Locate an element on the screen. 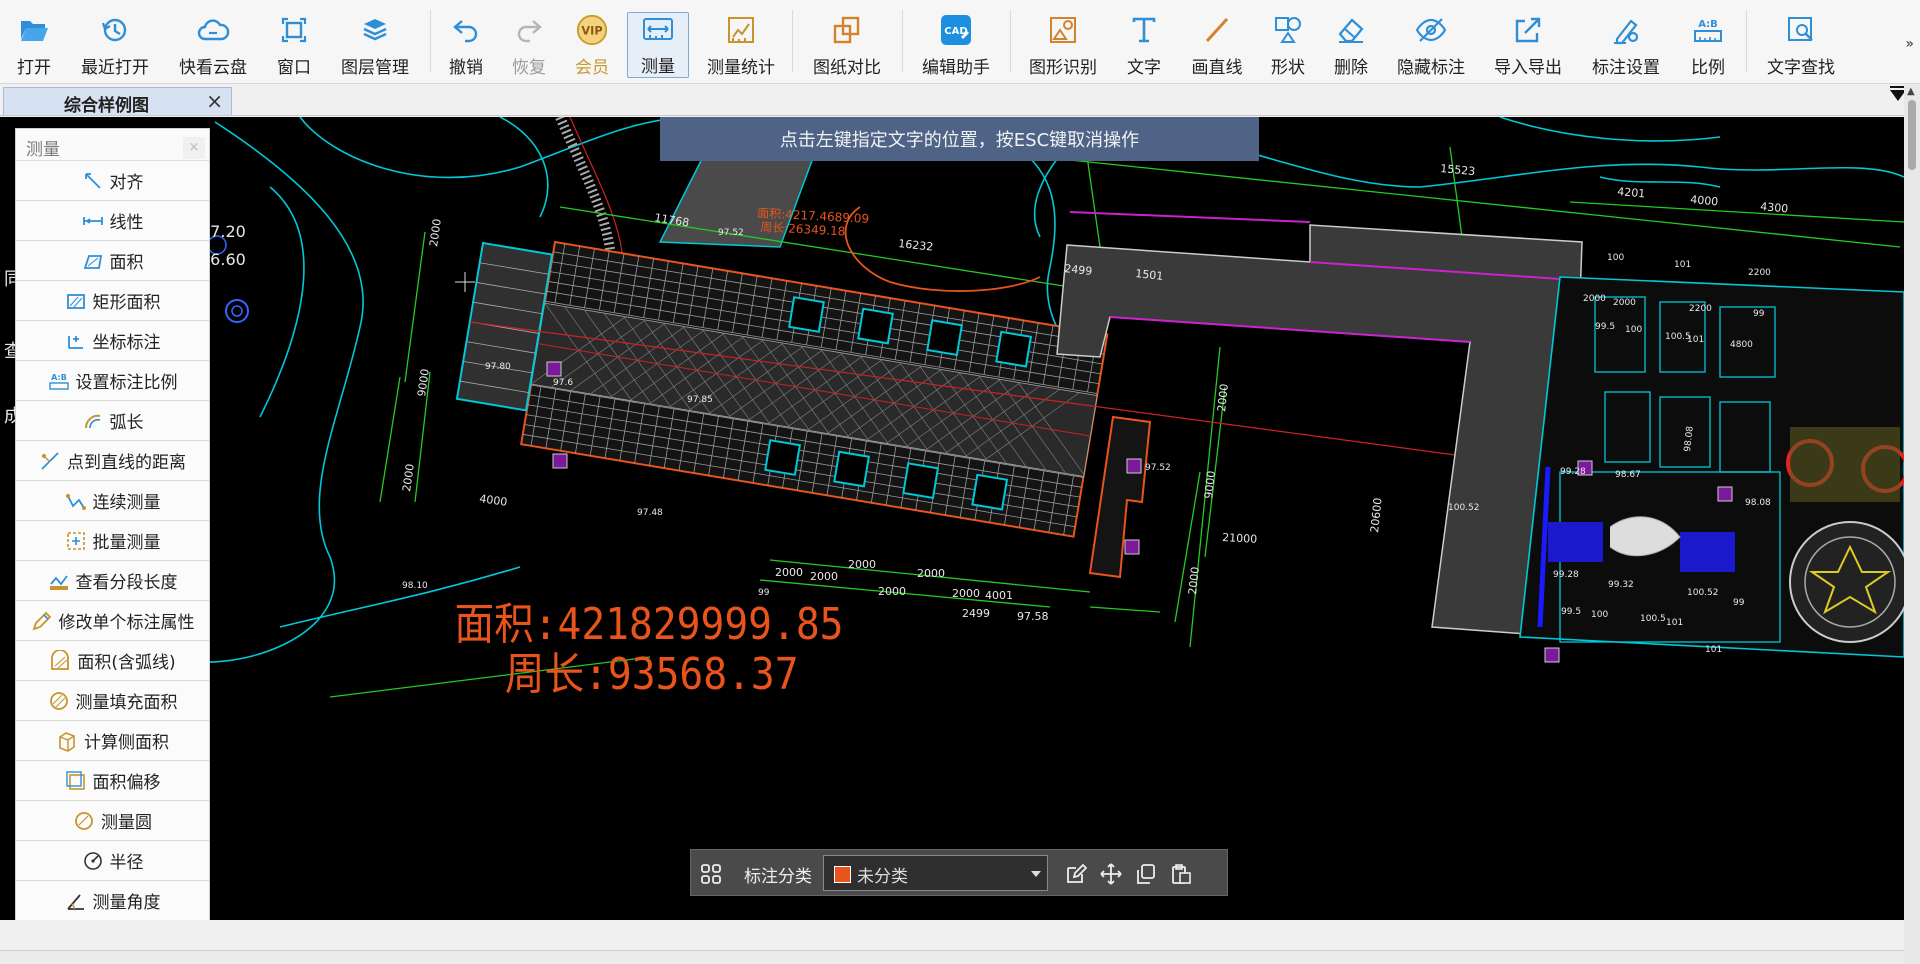 Image resolution: width=1920 pixels, height=964 pixels. measure-tool-label: 批量测量 is located at coordinates (126, 543).